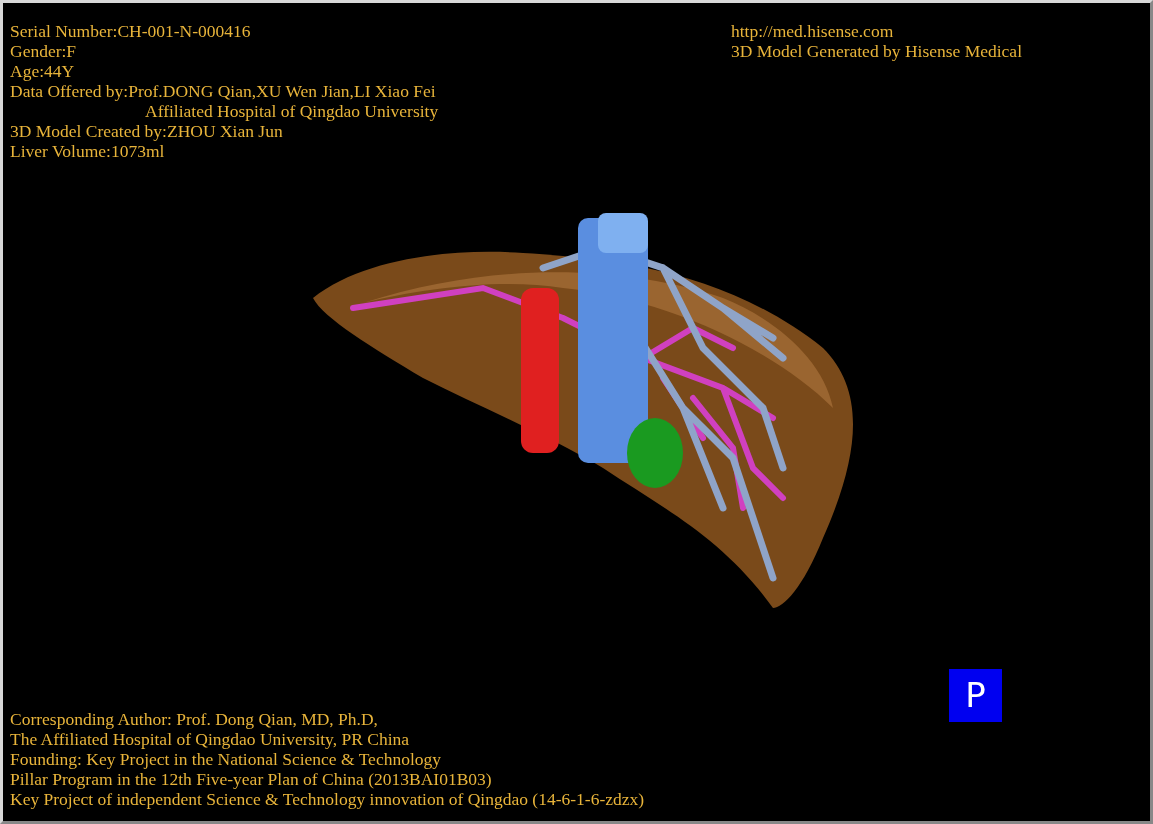 The image size is (1153, 824). What do you see at coordinates (876, 31) in the screenshot?
I see `website-link: http://med.hisense.com` at bounding box center [876, 31].